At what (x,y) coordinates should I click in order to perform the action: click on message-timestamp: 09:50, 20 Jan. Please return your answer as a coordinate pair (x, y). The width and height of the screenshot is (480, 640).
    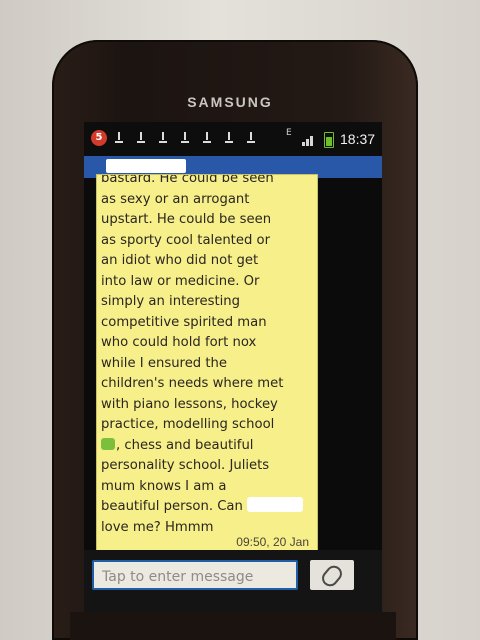
    Looking at the image, I should click on (272, 542).